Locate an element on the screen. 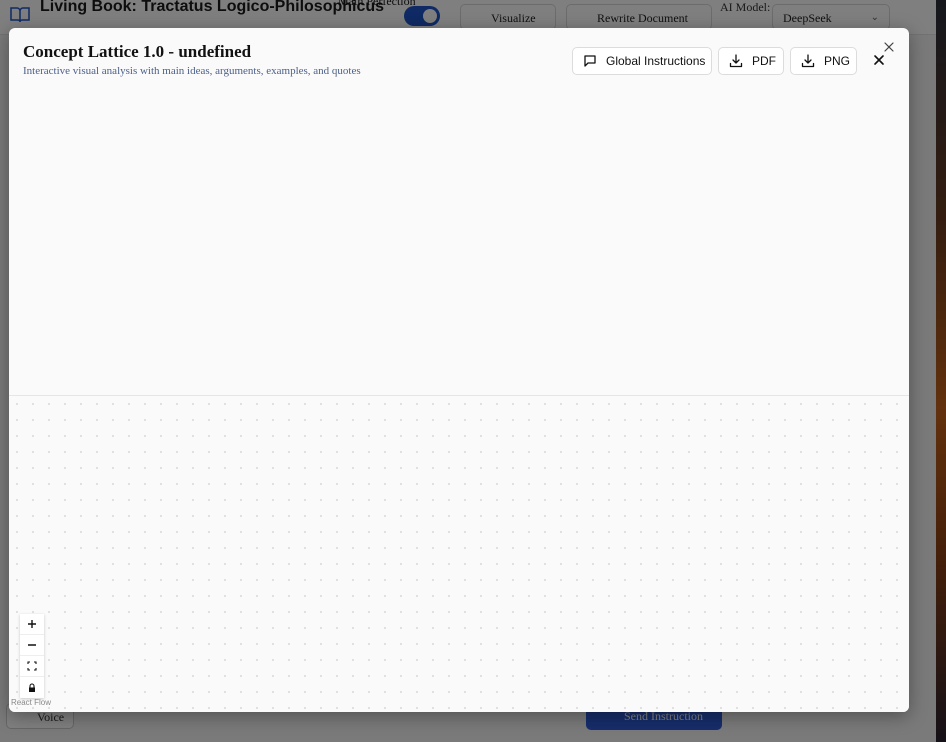 The width and height of the screenshot is (946, 742). message-square-icon is located at coordinates (590, 61).